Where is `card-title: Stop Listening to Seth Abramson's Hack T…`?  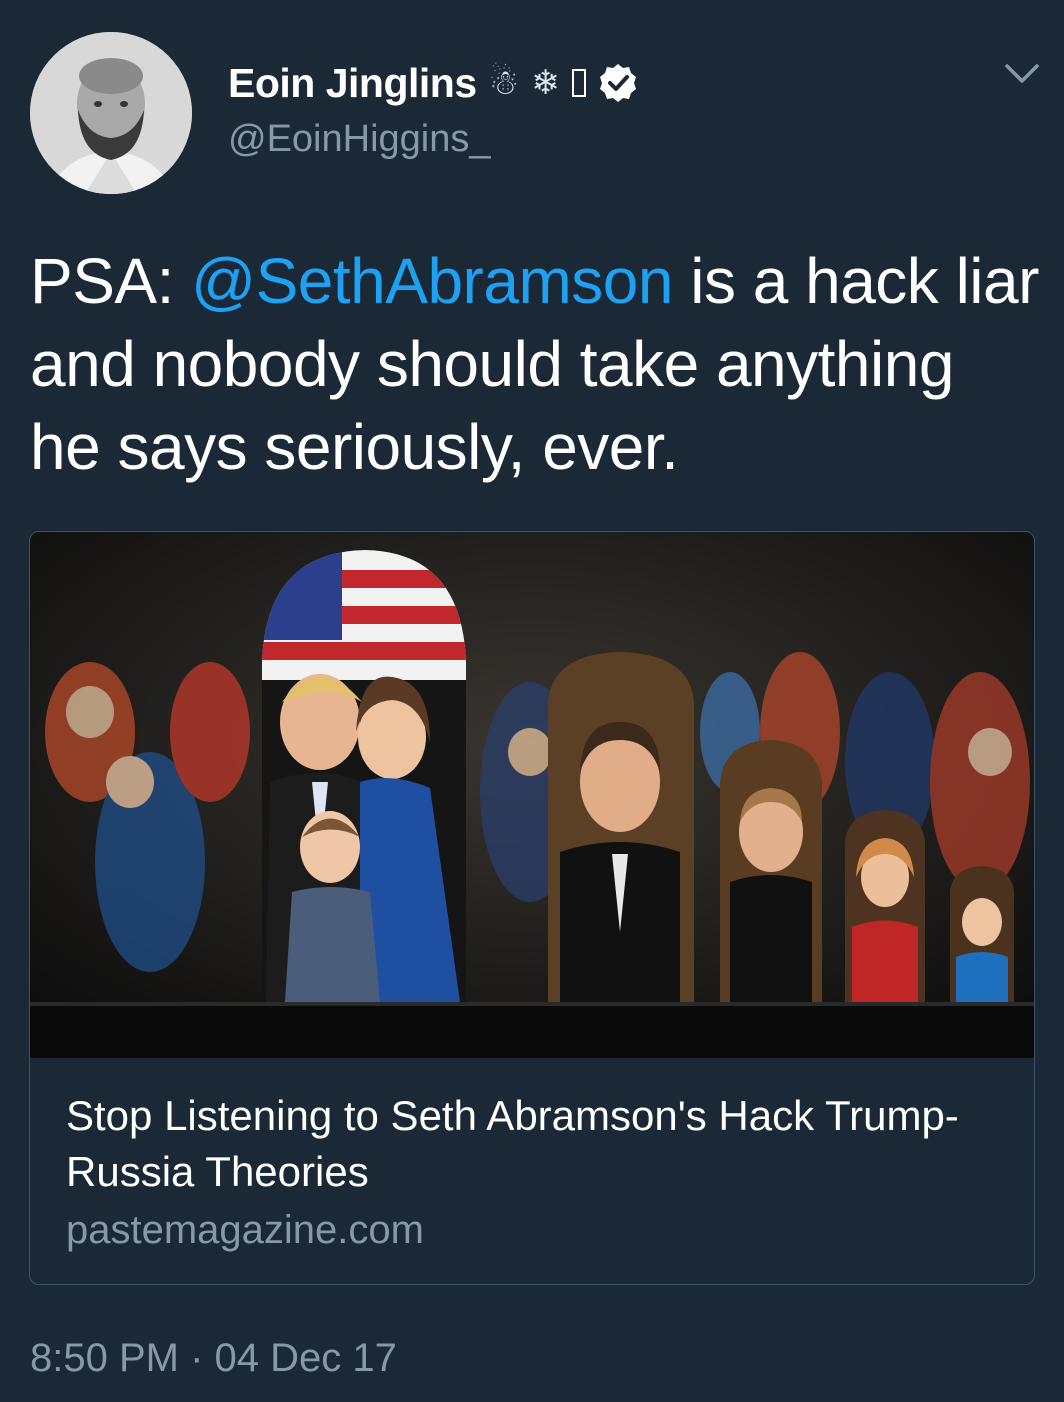 card-title: Stop Listening to Seth Abramson's Hack T… is located at coordinates (531, 1144).